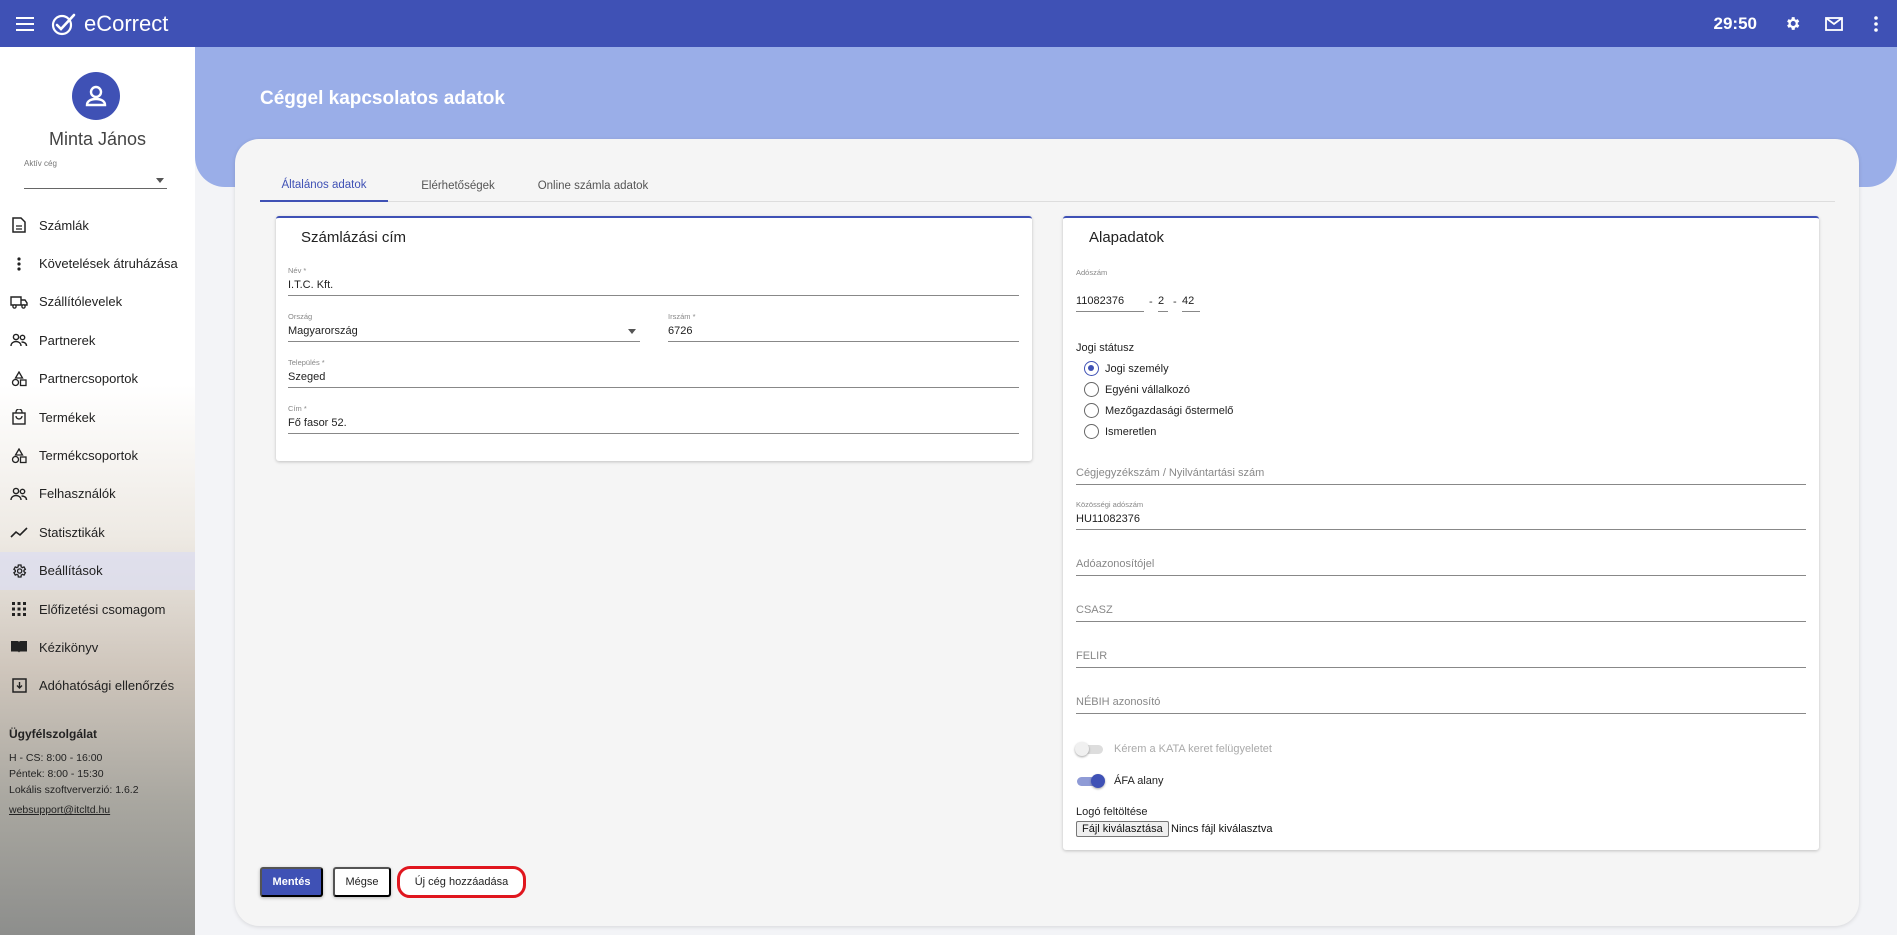 The width and height of the screenshot is (1897, 935). I want to click on kata-toggle, so click(1090, 749).